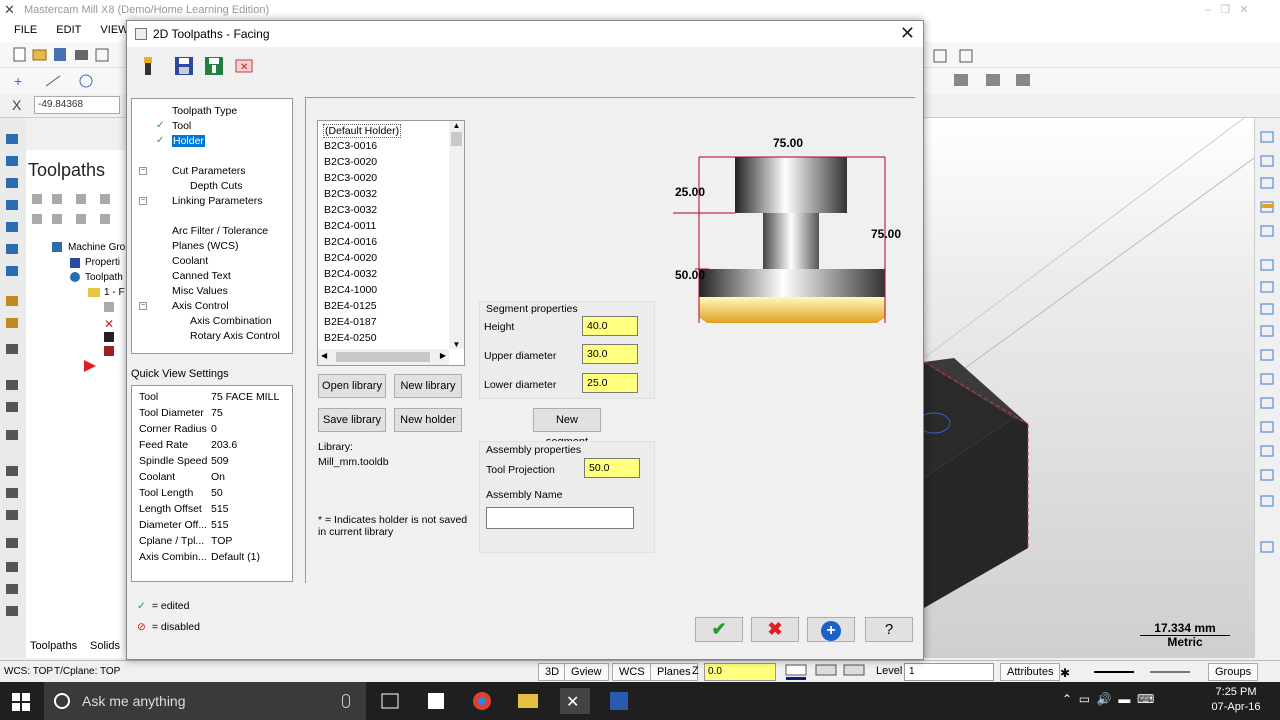 The height and width of the screenshot is (720, 1280). Describe the element at coordinates (205, 246) in the screenshot. I see `tree-item-planes-wcs: Planes (WCS)` at that location.